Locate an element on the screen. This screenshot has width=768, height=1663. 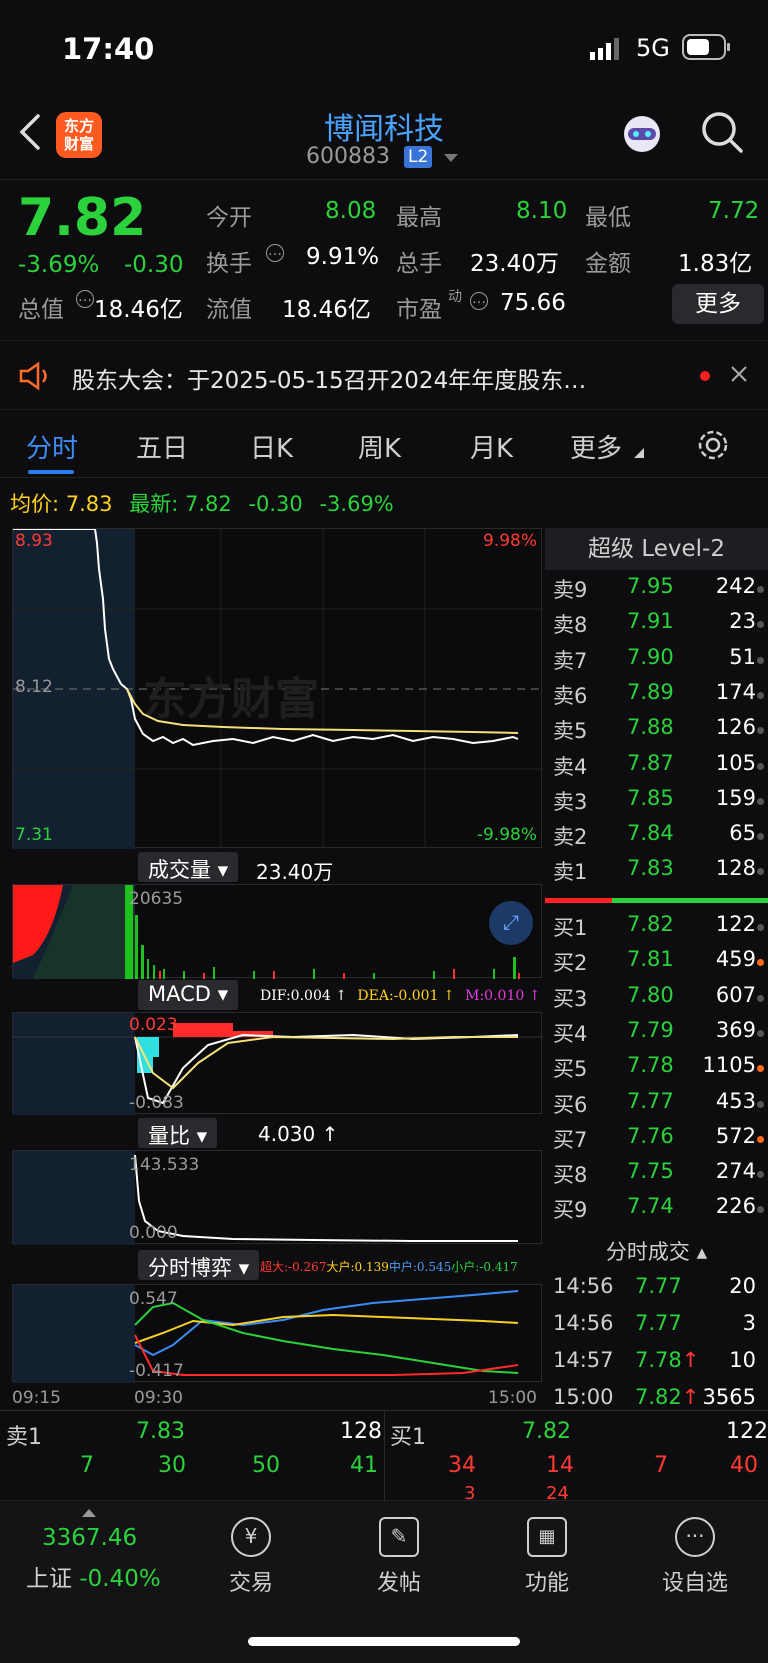
ask-volume: 51 is located at coordinates (742, 656).